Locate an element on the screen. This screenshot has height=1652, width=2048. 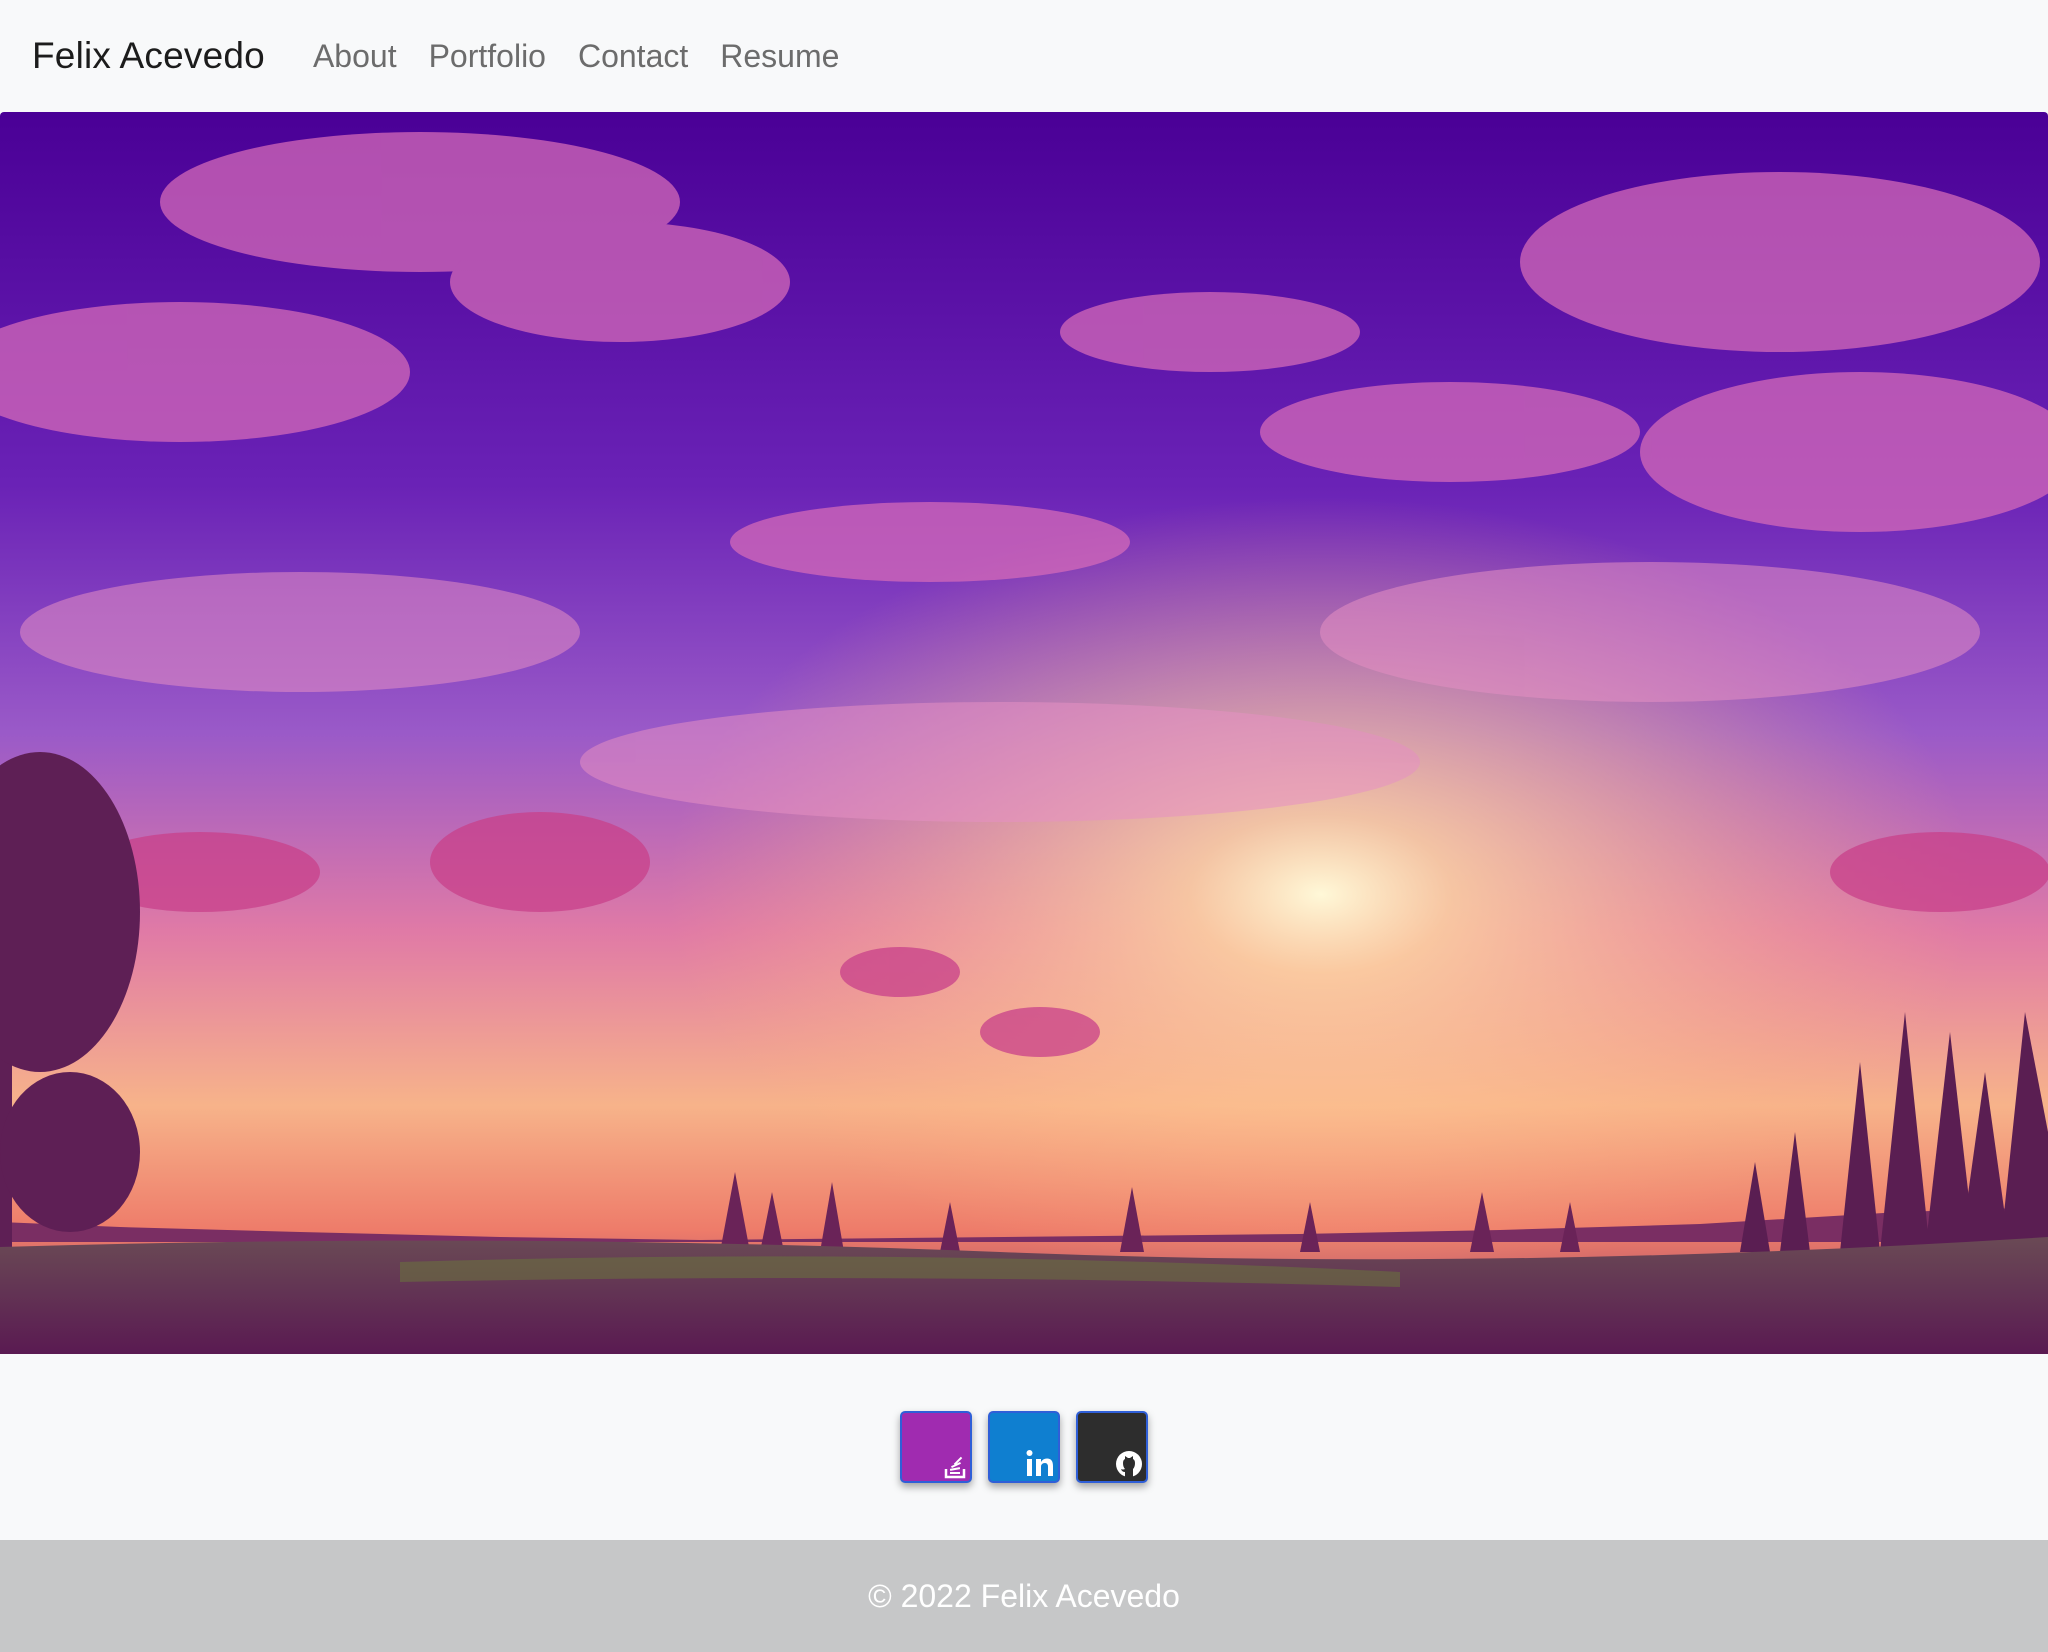
stackoverflow-button is located at coordinates (936, 1447).